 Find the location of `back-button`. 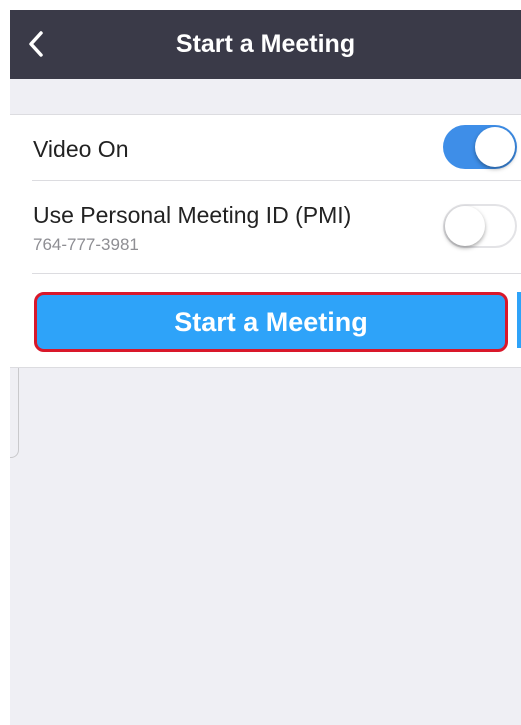

back-button is located at coordinates (36, 44).